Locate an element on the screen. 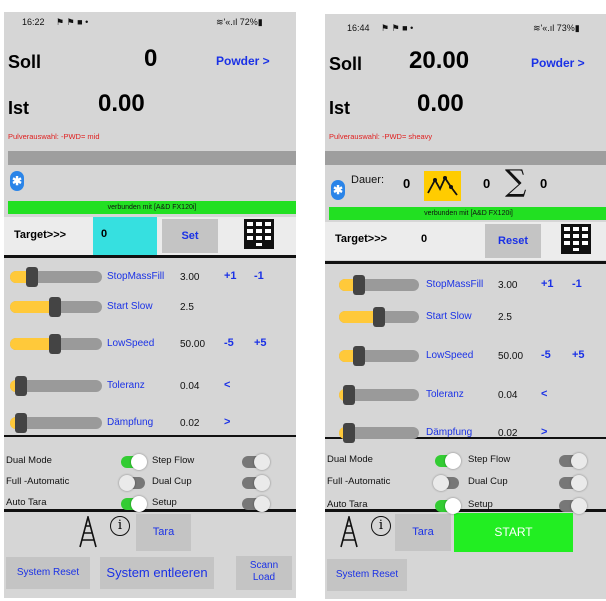 This screenshot has width=606, height=601. slider-label: LowSpeed is located at coordinates (450, 355).